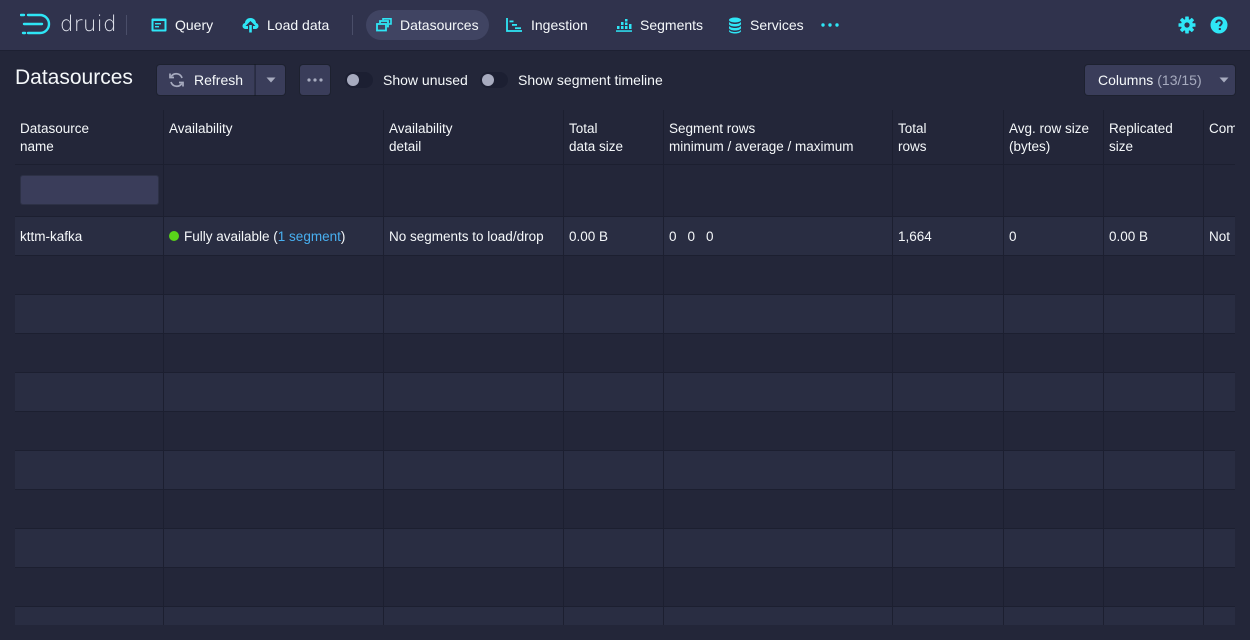 The width and height of the screenshot is (1250, 640). I want to click on nav-item-query: Query, so click(182, 25).